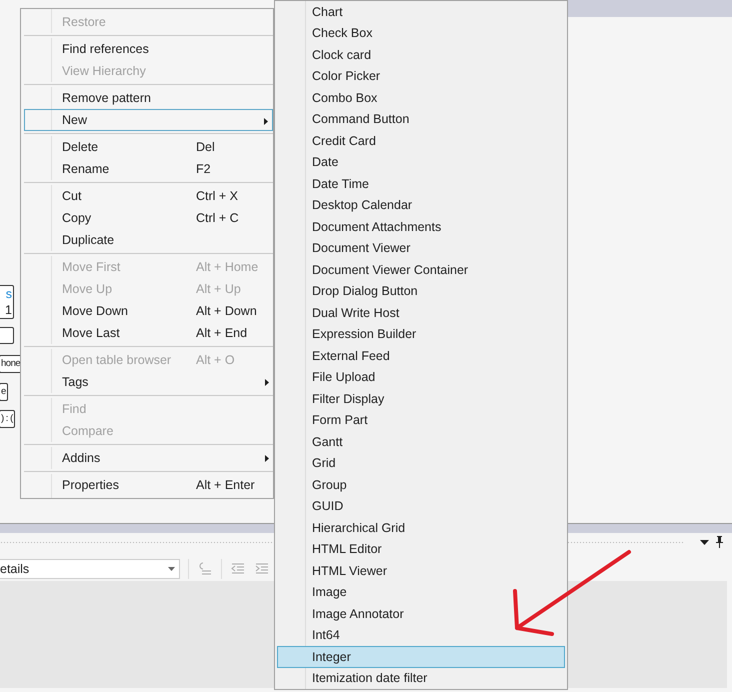  Describe the element at coordinates (421, 33) in the screenshot. I see `menu-item: Check Box` at that location.